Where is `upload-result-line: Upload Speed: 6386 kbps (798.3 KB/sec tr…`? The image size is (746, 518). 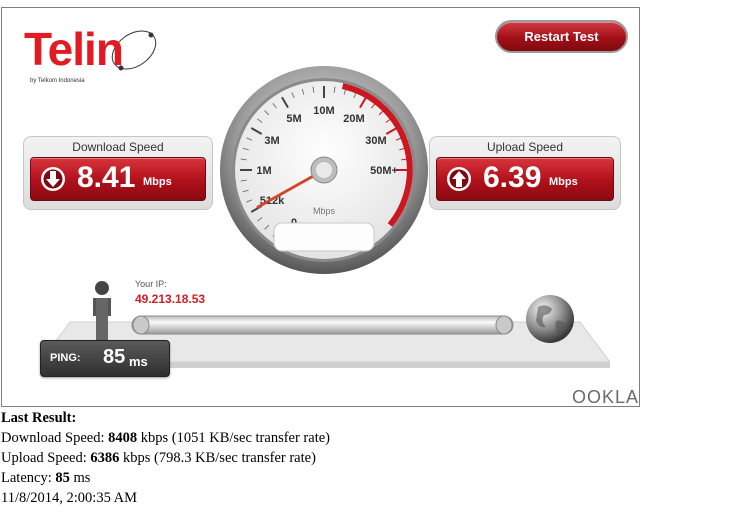 upload-result-line: Upload Speed: 6386 kbps (798.3 KB/sec tr… is located at coordinates (165, 458).